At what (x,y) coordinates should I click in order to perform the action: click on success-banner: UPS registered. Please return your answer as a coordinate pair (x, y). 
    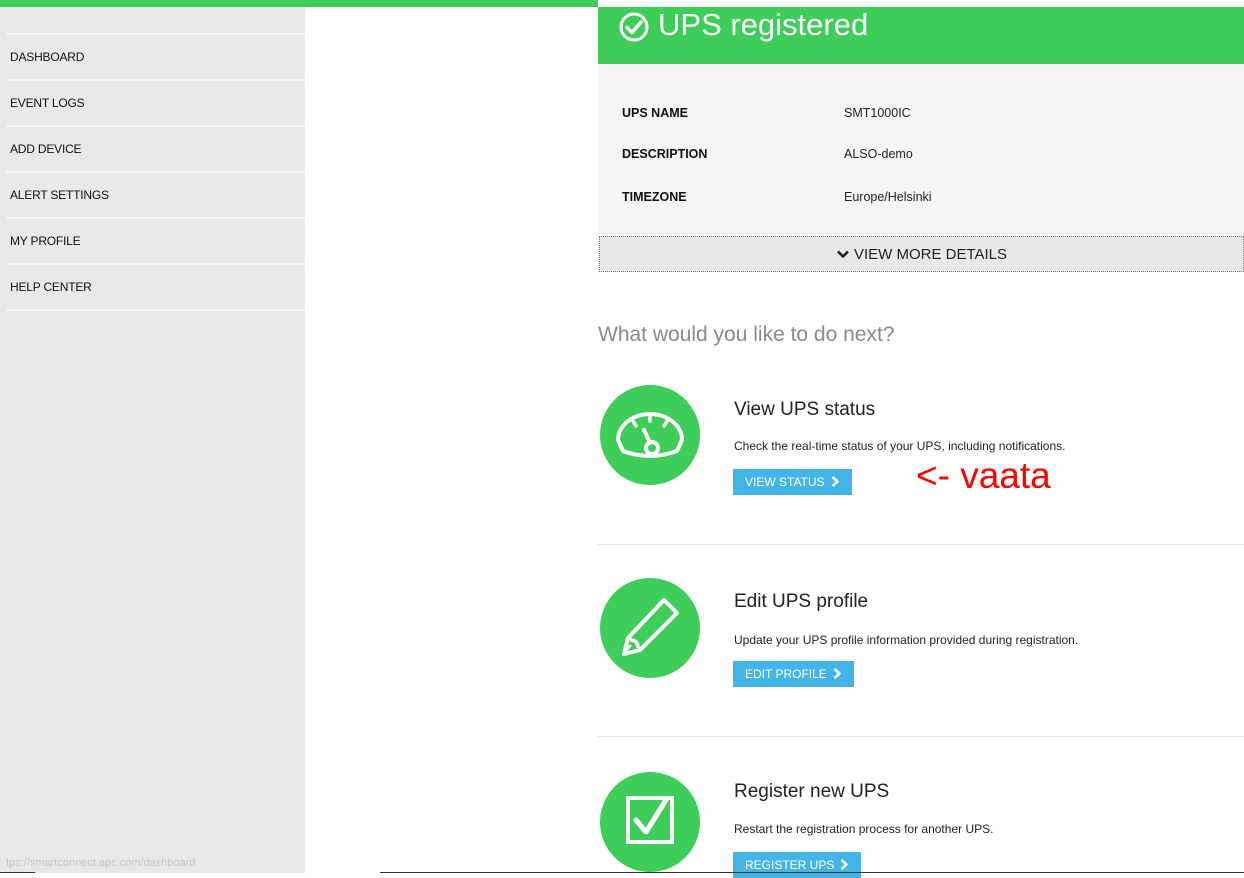
    Looking at the image, I should click on (921, 35).